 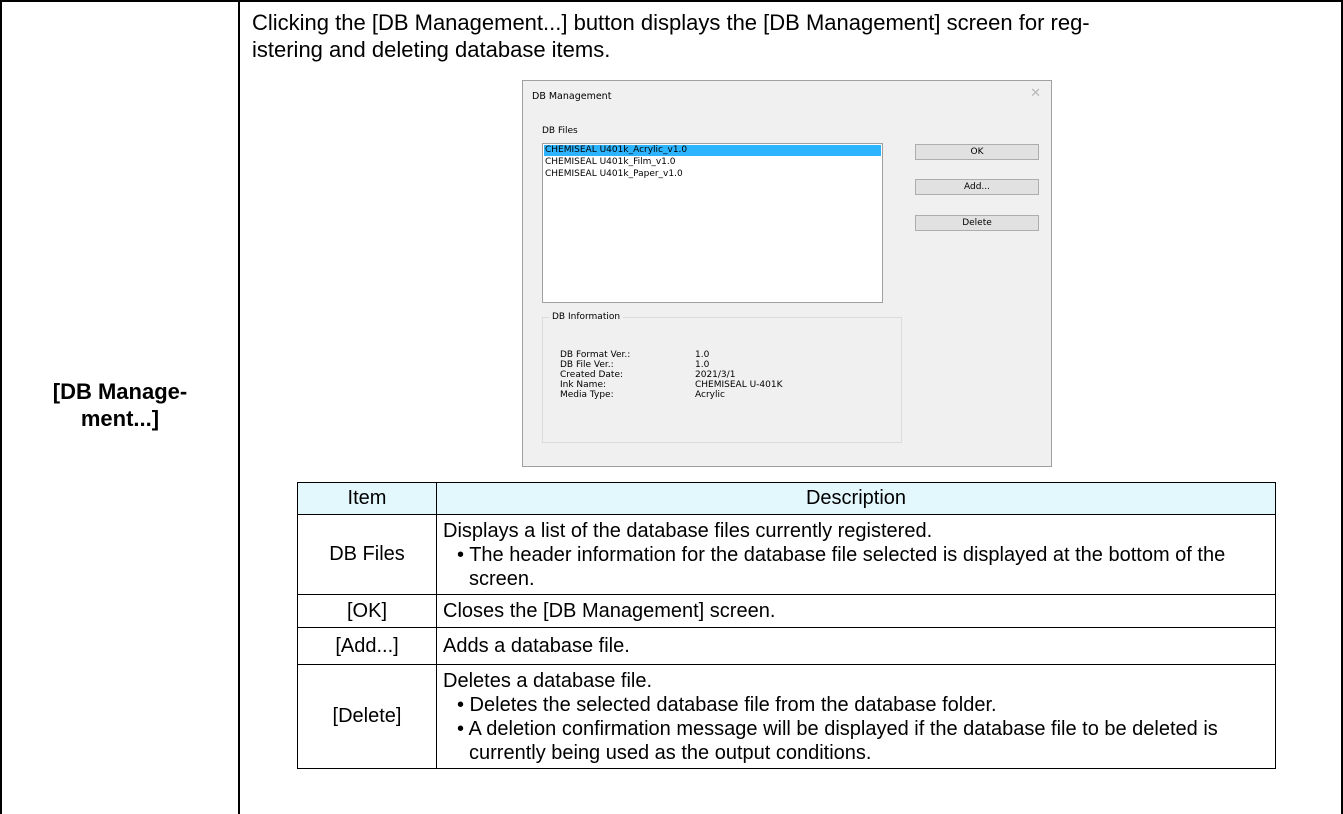 I want to click on ok-button: OK, so click(x=977, y=152).